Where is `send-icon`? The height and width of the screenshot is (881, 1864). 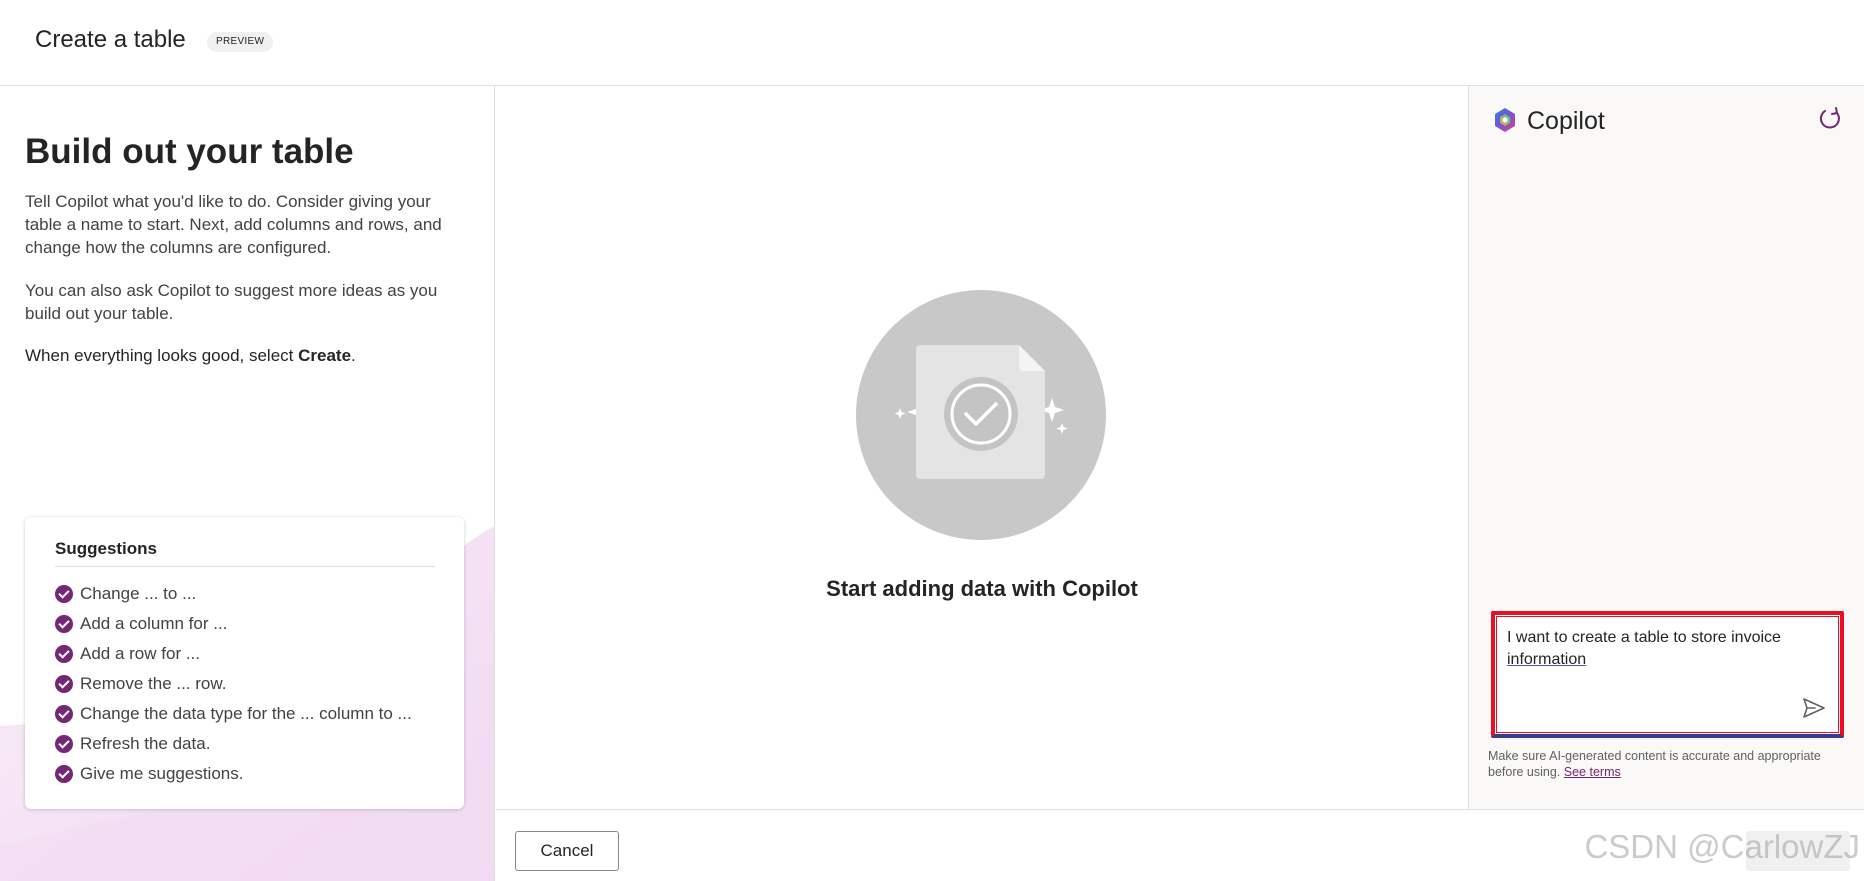 send-icon is located at coordinates (1814, 708).